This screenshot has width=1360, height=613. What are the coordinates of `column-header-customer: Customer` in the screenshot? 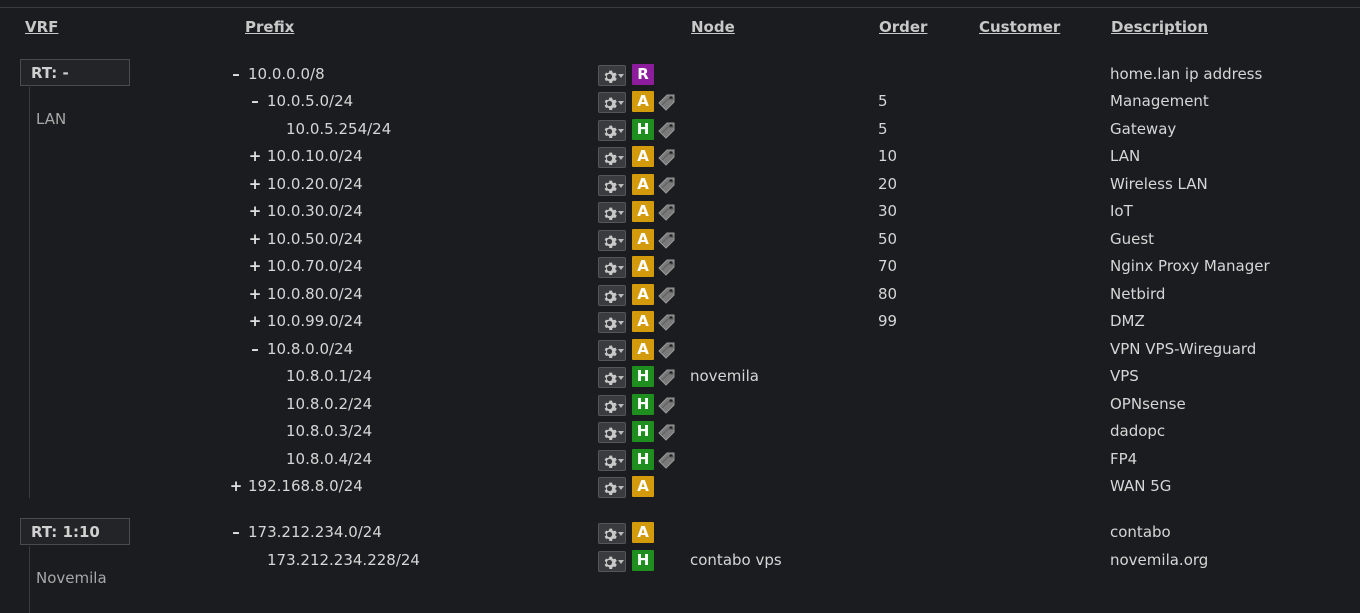 It's located at (1019, 27).